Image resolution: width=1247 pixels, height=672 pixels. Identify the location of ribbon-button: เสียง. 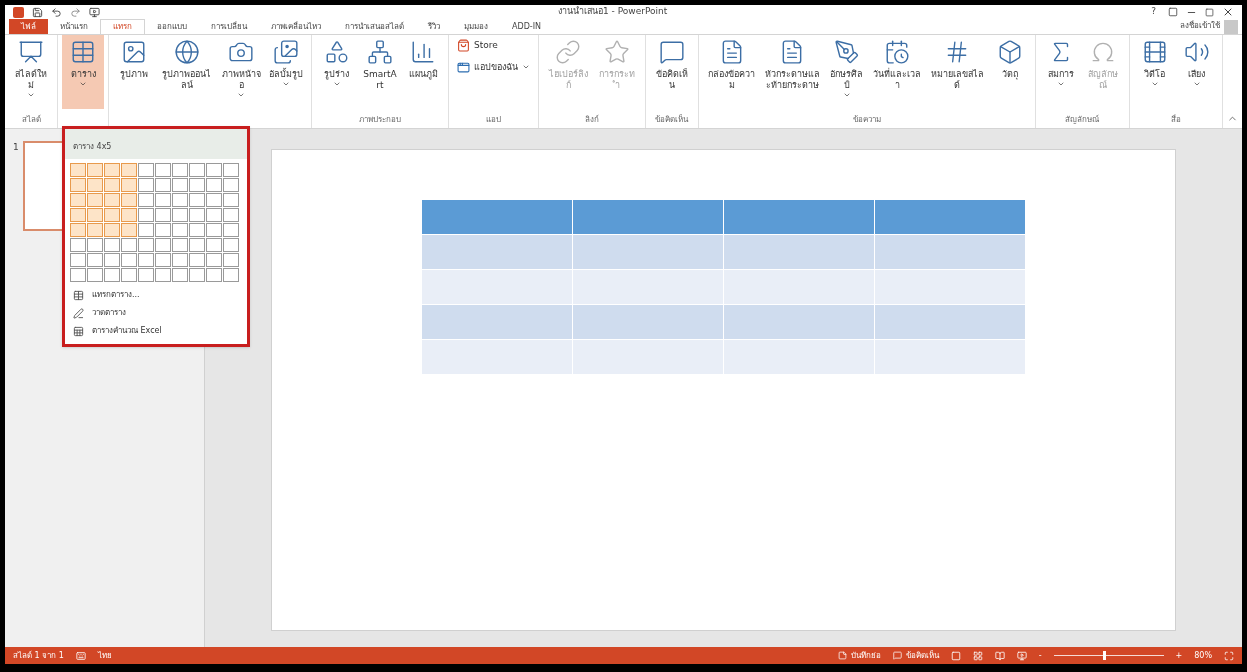
(1197, 72).